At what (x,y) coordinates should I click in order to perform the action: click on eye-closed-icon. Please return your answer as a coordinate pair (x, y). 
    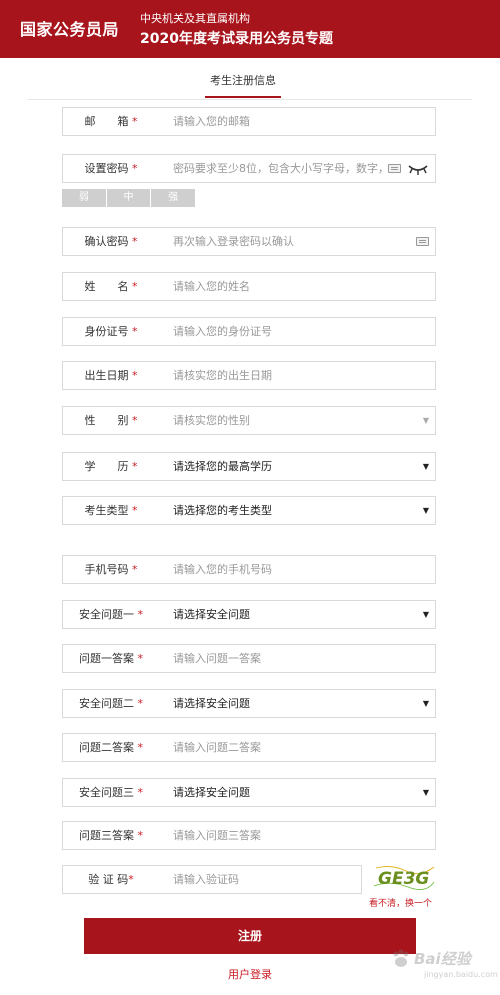
    Looking at the image, I should click on (418, 169).